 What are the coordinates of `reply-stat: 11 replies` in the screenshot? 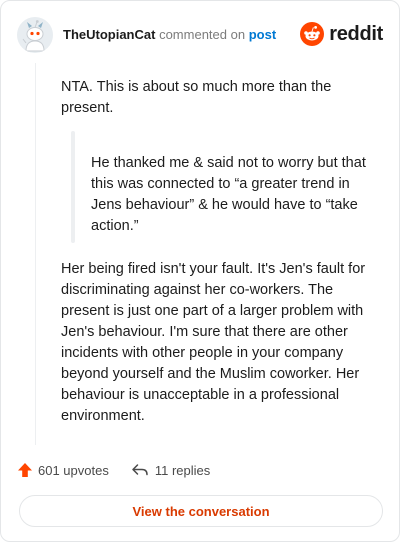 It's located at (159, 470).